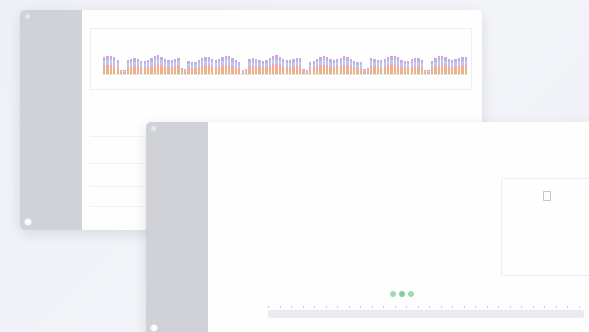 This screenshot has width=589, height=332. I want to click on back-user, so click(29, 222).